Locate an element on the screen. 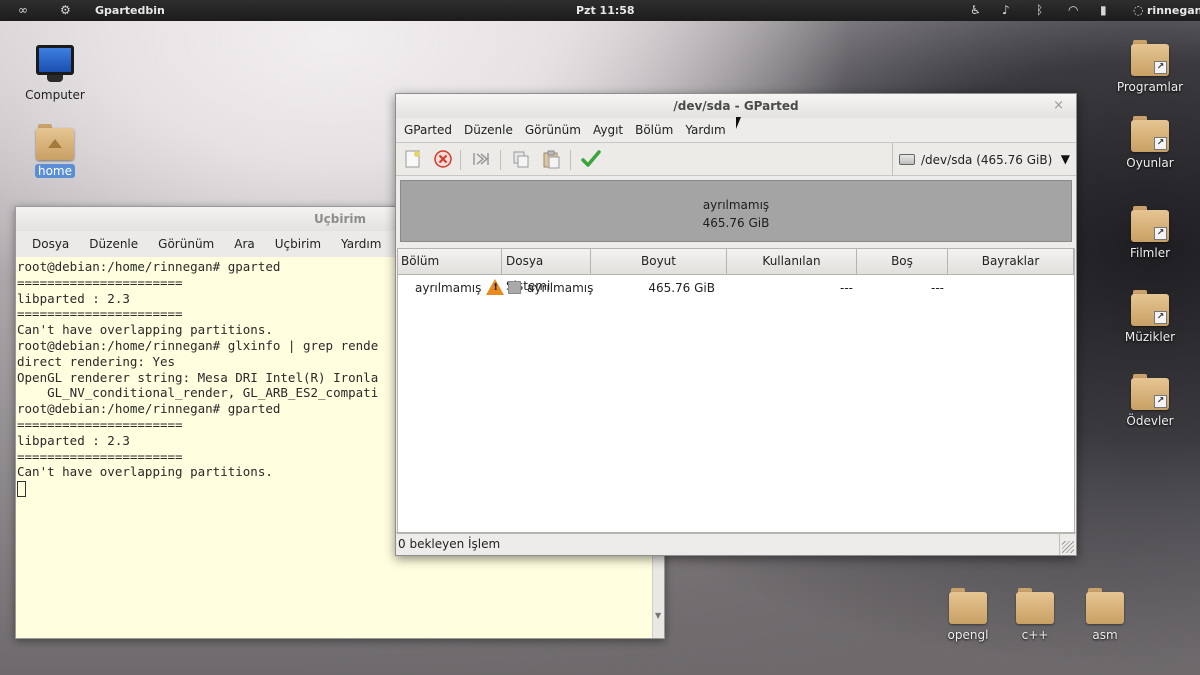 This screenshot has width=1200, height=675. desktop-icon-label: Oyunlar is located at coordinates (1150, 163).